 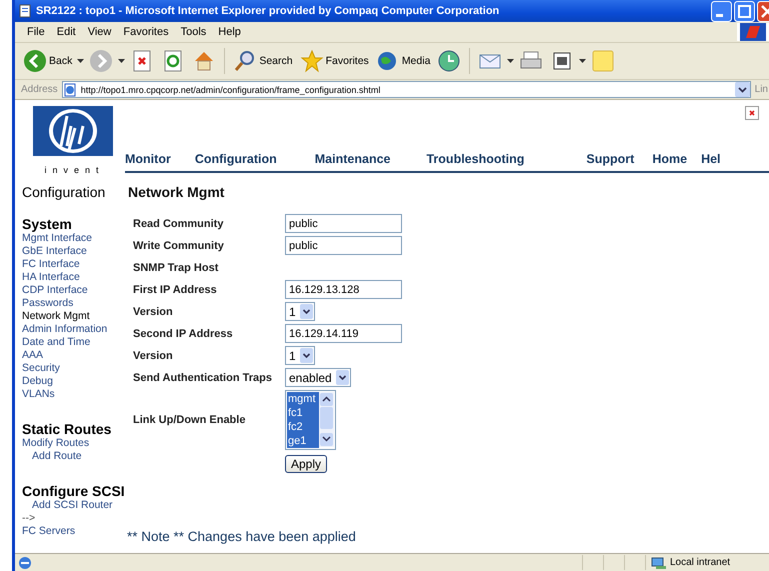 What do you see at coordinates (475, 159) in the screenshot?
I see `nav-link: Troubleshooting` at bounding box center [475, 159].